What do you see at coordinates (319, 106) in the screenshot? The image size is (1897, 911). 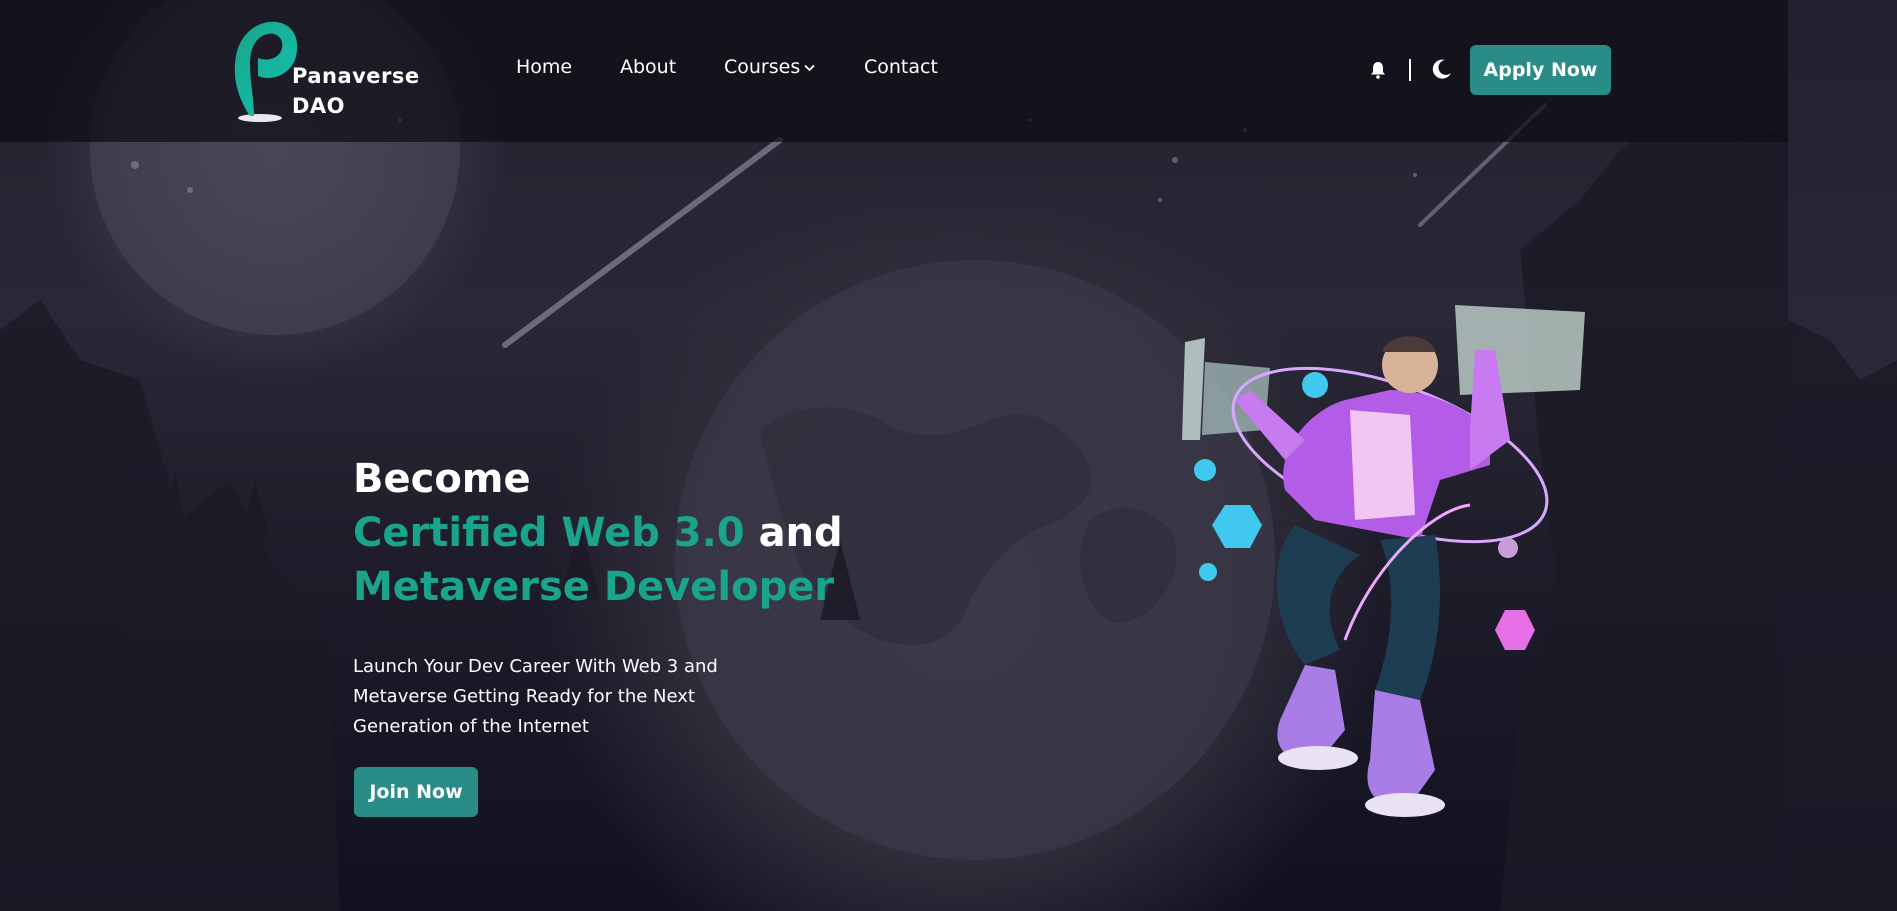 I see `brand-name-line2: DAO` at bounding box center [319, 106].